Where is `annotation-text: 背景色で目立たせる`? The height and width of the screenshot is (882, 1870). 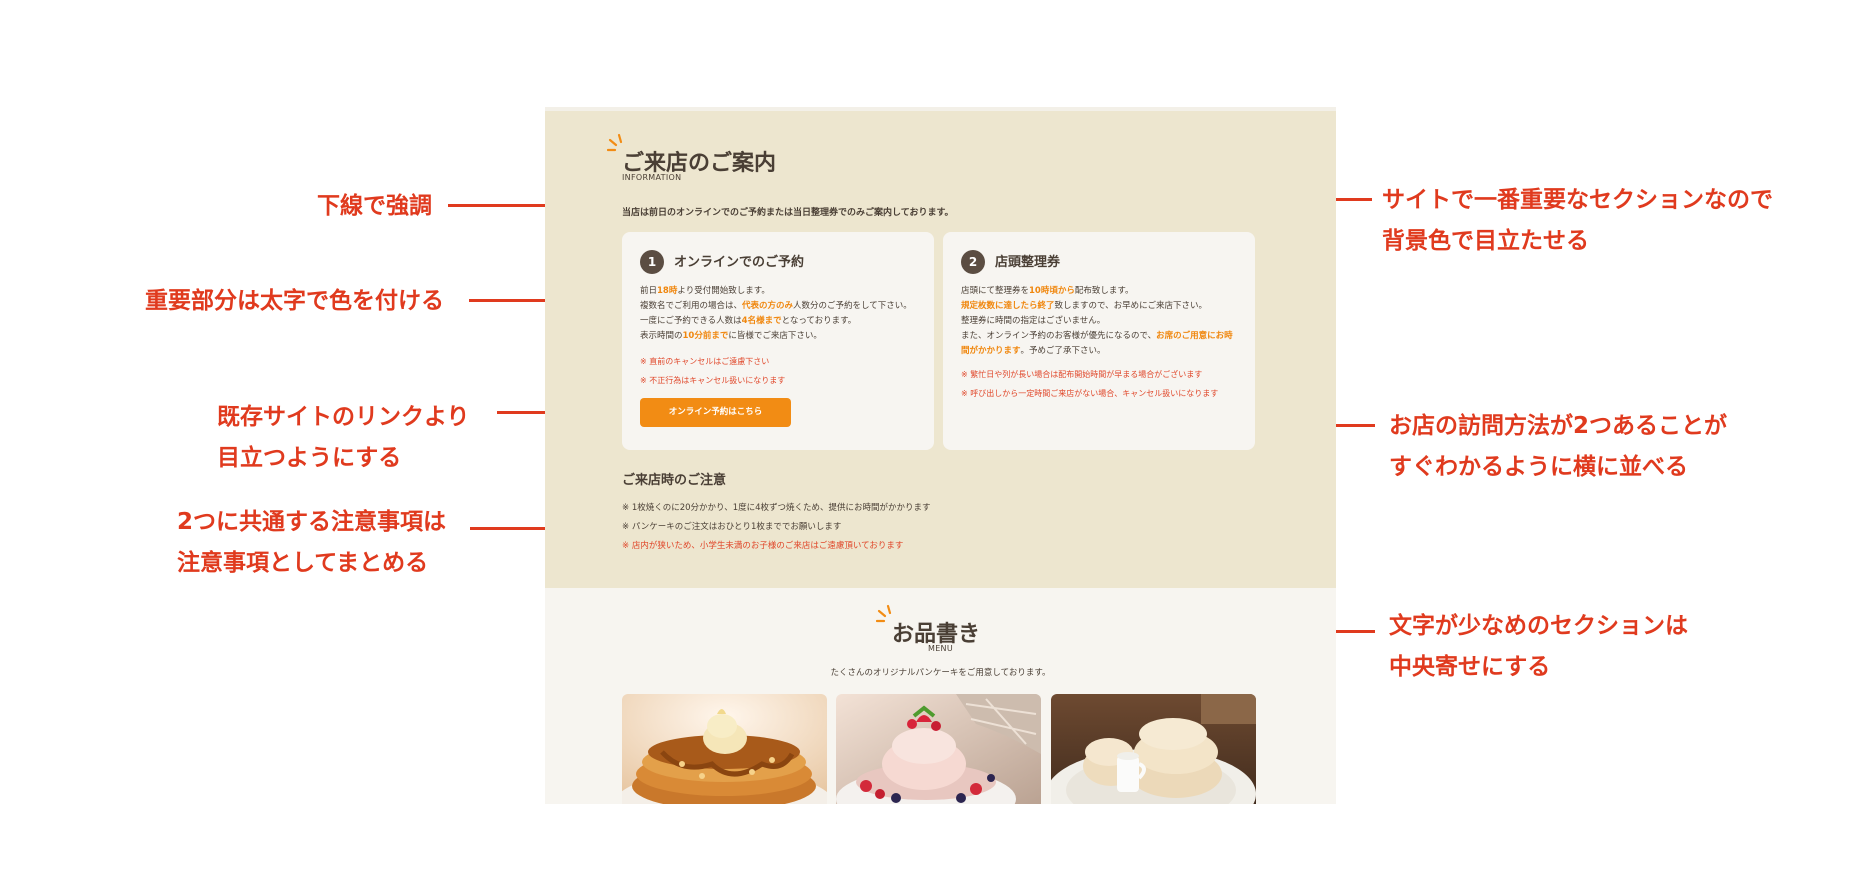
annotation-text: 背景色で目立たせる is located at coordinates (1485, 241).